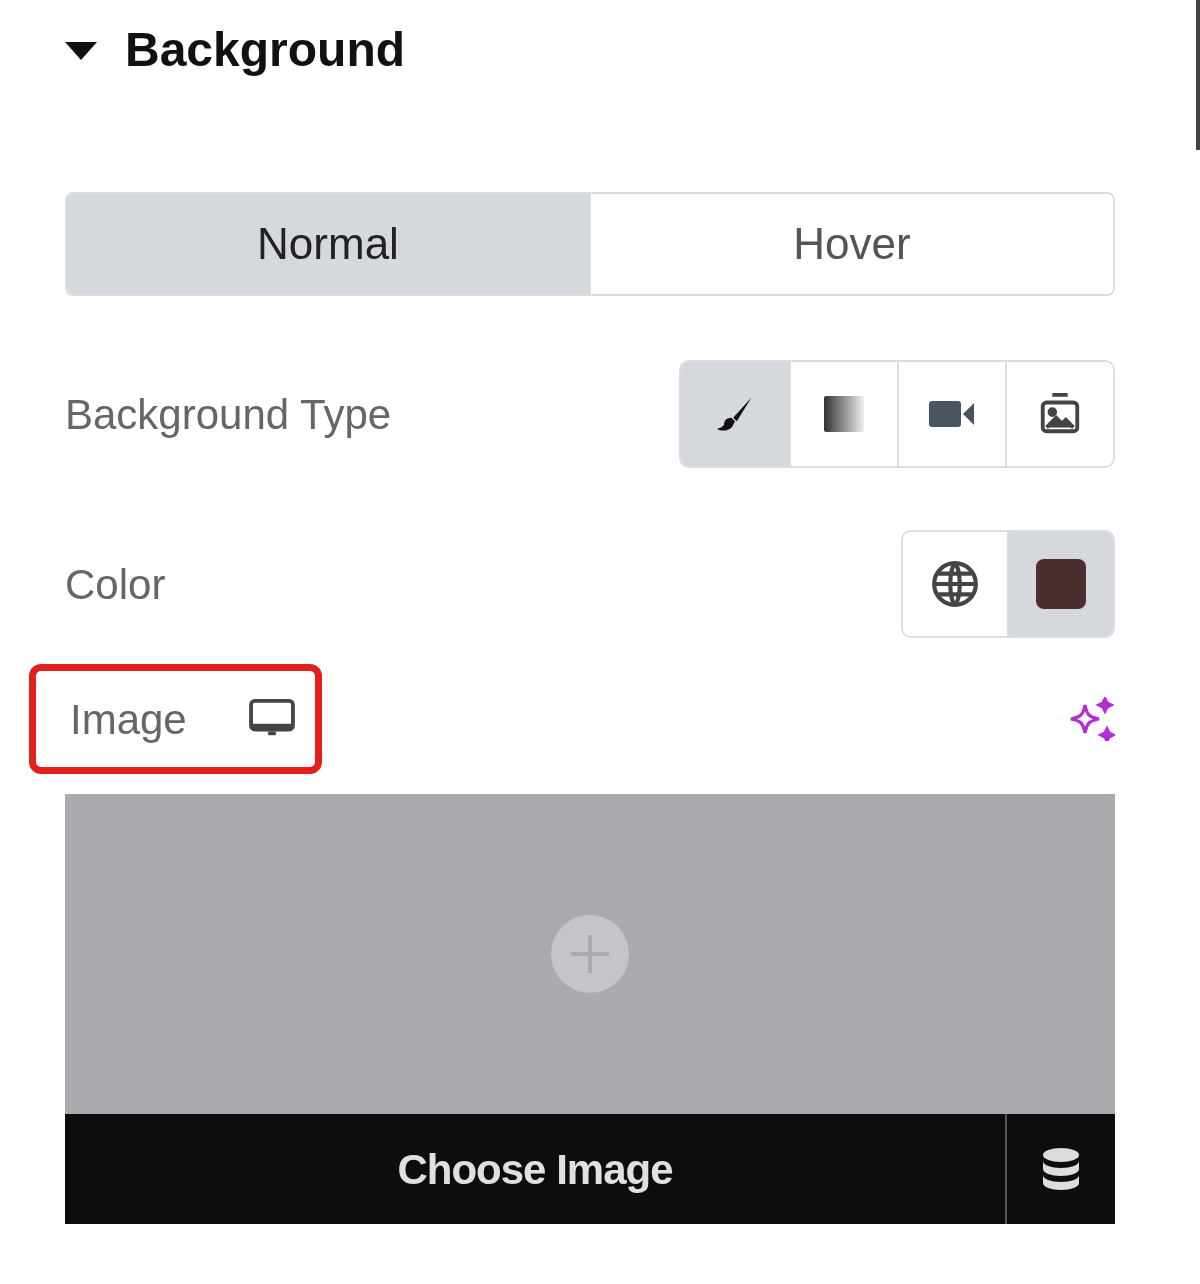 The width and height of the screenshot is (1200, 1284). I want to click on field-label: Background Type, so click(228, 414).